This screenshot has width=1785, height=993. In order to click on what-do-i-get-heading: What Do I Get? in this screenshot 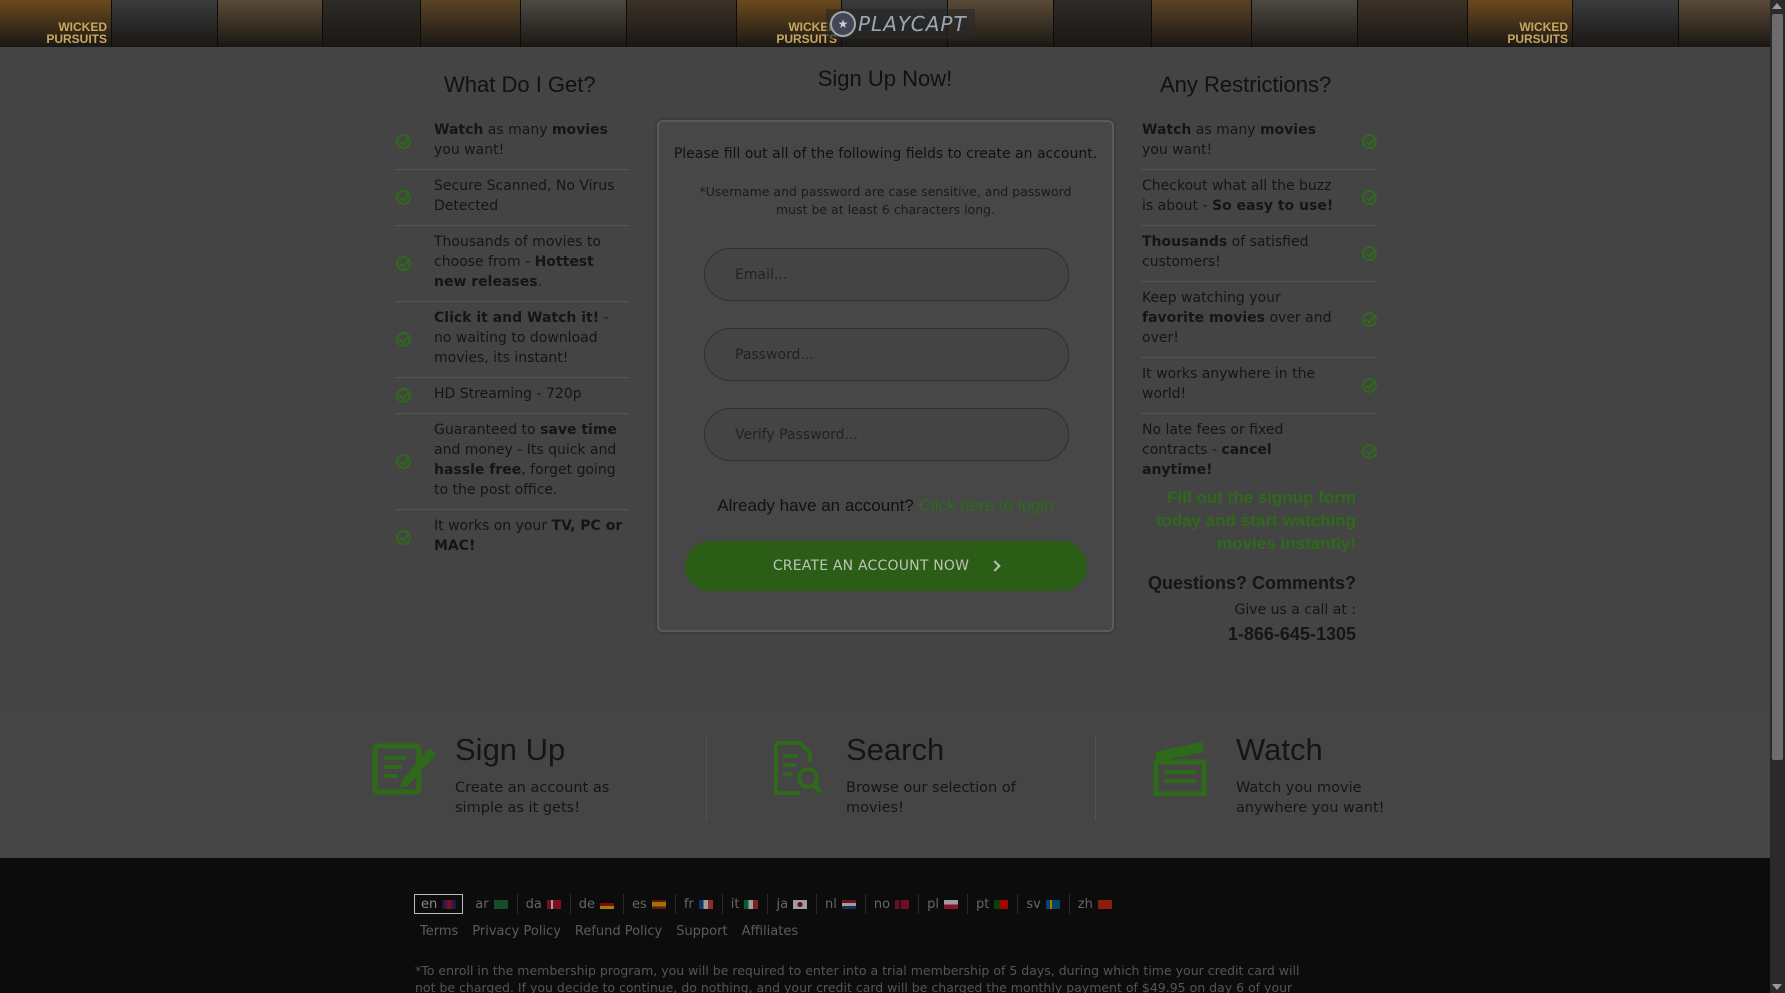, I will do `click(520, 84)`.